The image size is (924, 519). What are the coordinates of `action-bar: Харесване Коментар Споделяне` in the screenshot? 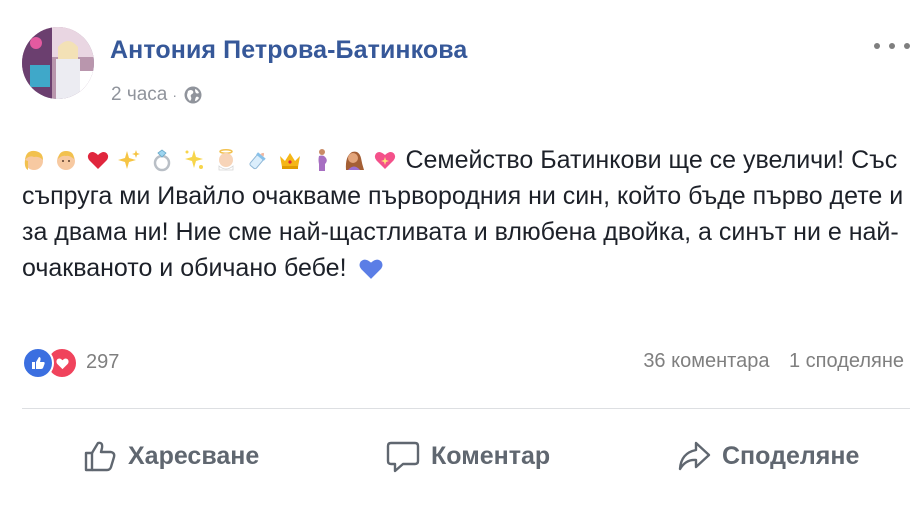 It's located at (462, 460).